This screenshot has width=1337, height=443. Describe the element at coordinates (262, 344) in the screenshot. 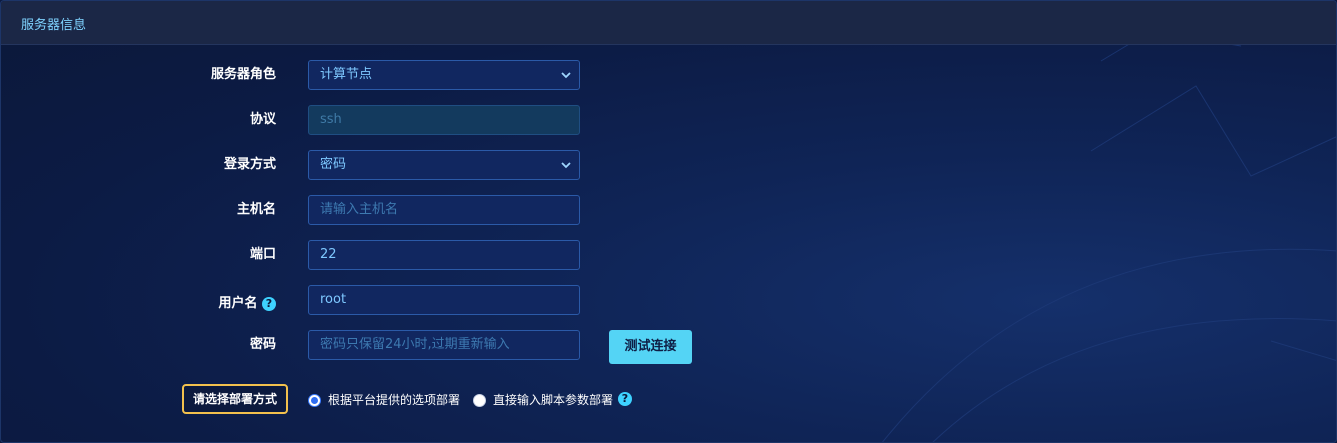

I see `password-label: 密码` at that location.